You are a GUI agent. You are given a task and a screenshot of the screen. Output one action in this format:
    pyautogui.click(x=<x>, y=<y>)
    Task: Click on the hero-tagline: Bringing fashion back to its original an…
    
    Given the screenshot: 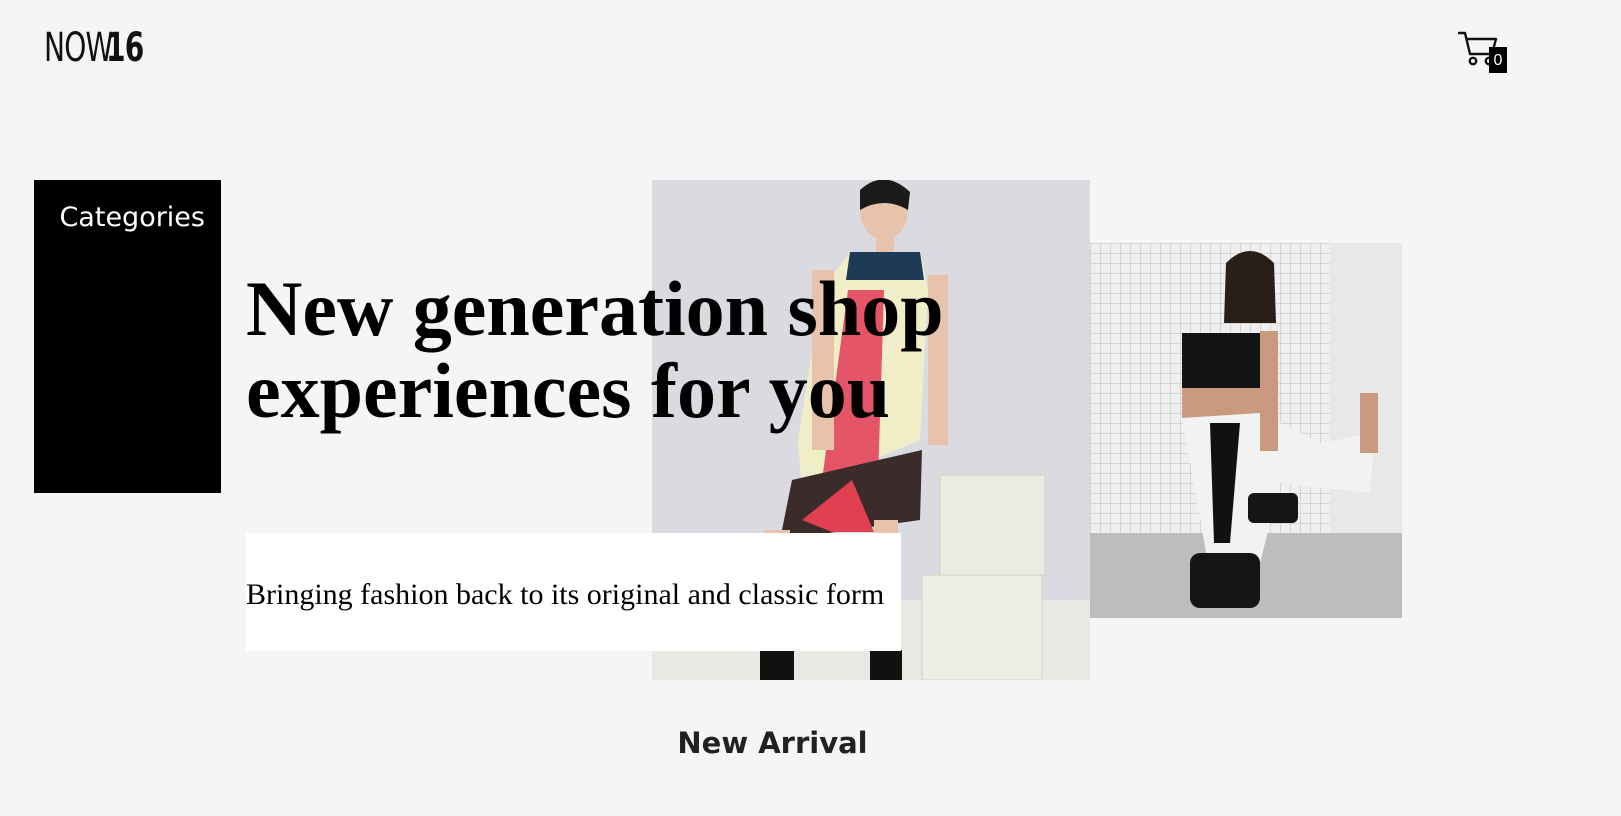 What is the action you would take?
    pyautogui.click(x=565, y=594)
    